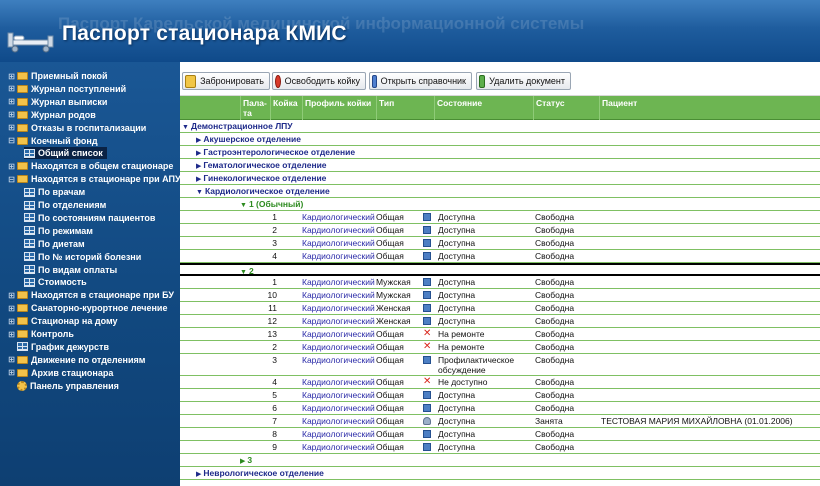 The image size is (820, 486). Describe the element at coordinates (62, 321) in the screenshot. I see `sidebar-item-19: ⊞ Стационар на дому` at that location.